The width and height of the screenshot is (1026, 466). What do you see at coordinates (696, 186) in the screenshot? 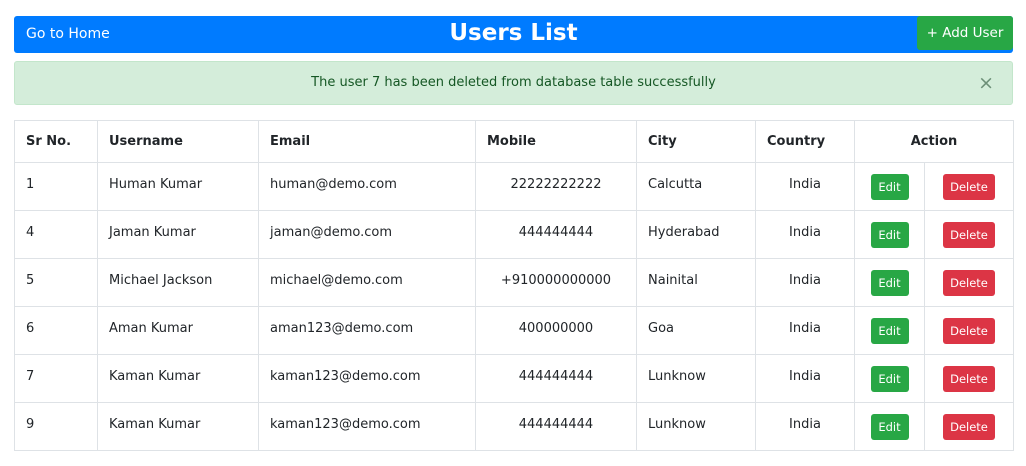
I see `cell-city: Calcutta` at bounding box center [696, 186].